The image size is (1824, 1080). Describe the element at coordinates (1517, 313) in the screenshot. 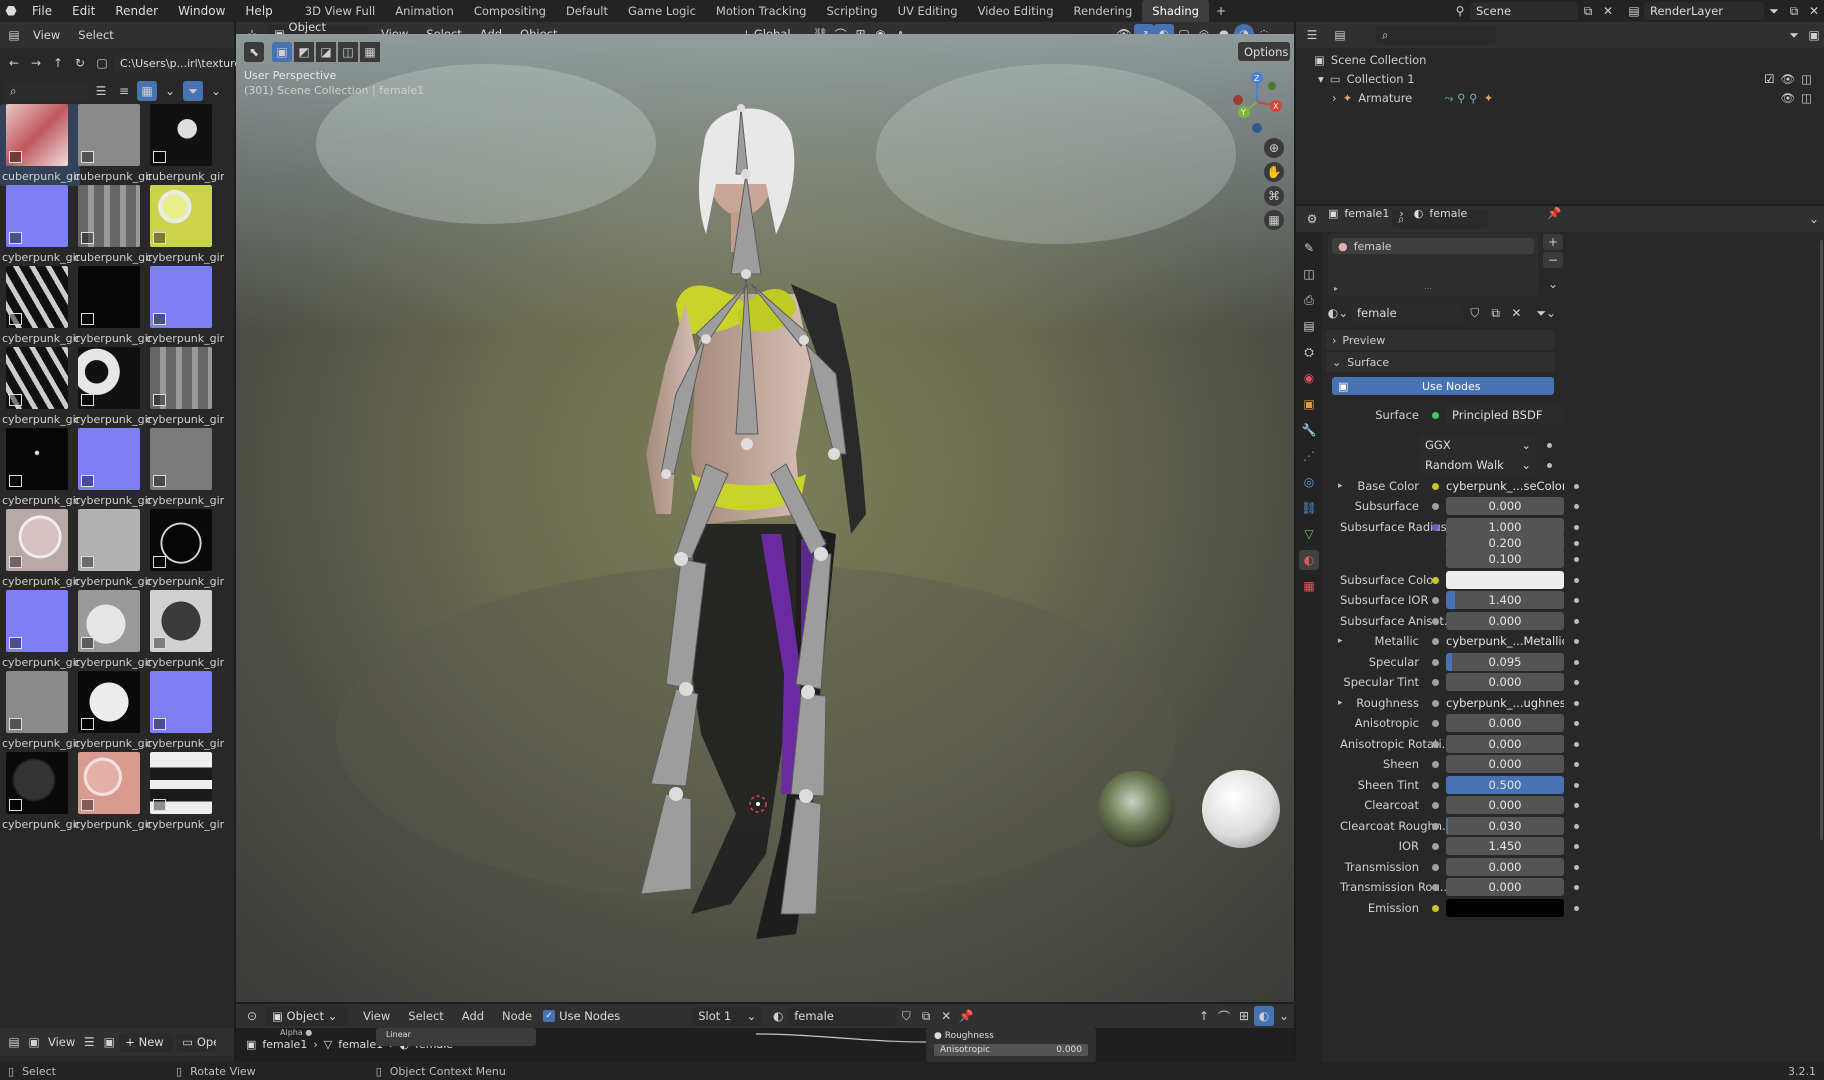

I see `unlink-icon: ✕` at that location.